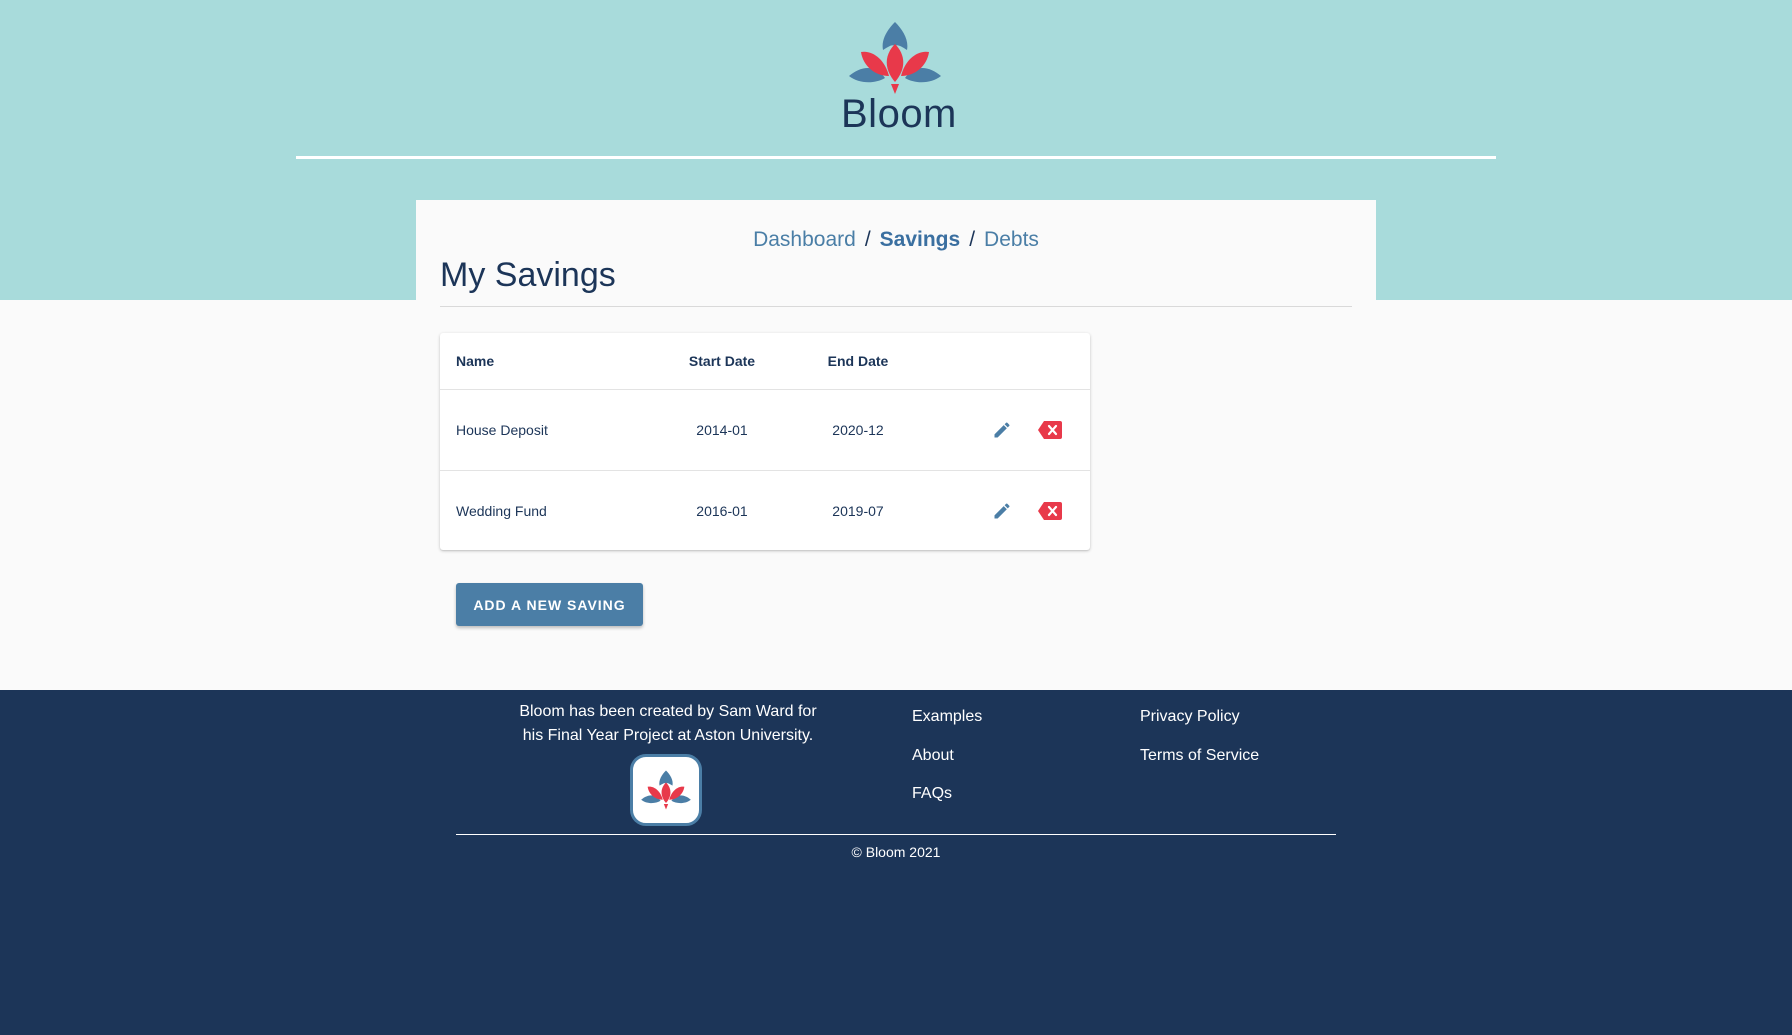 The image size is (1792, 1035). I want to click on column-header-start-date: Start Date, so click(722, 361).